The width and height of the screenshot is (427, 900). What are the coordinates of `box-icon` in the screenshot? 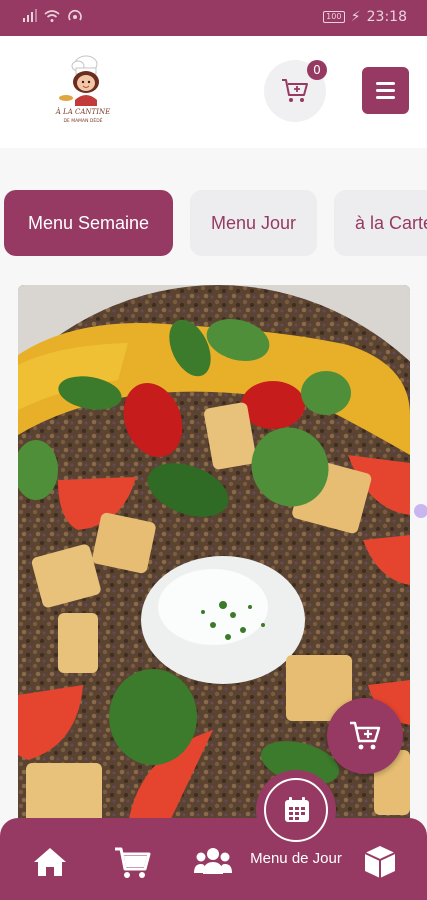 It's located at (380, 862).